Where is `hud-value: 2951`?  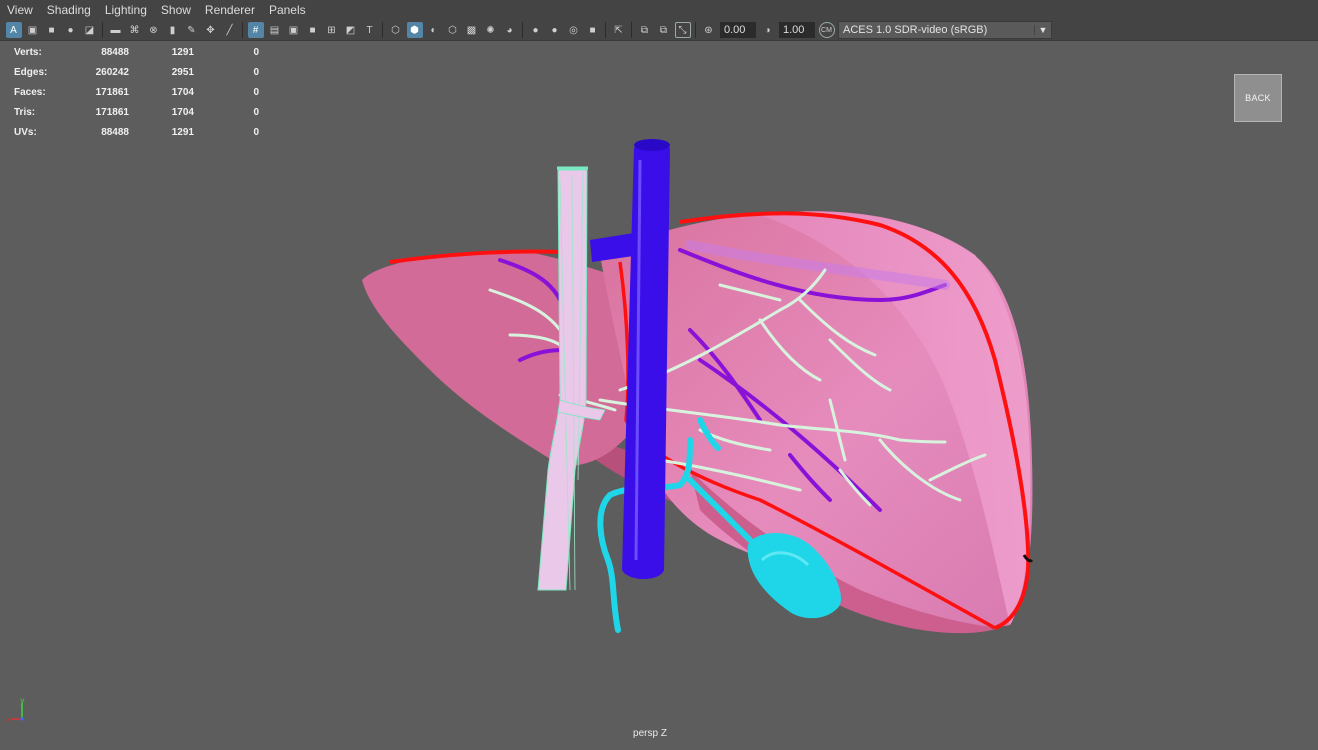 hud-value: 2951 is located at coordinates (182, 72).